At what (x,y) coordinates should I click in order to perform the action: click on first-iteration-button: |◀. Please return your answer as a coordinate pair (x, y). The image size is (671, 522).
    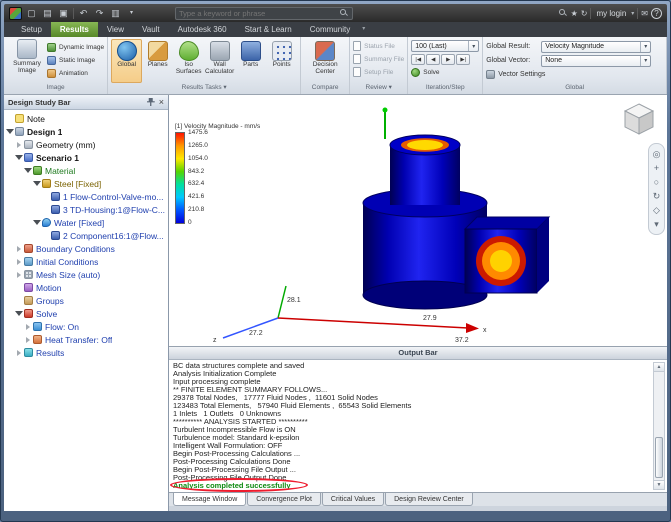
    Looking at the image, I should click on (418, 59).